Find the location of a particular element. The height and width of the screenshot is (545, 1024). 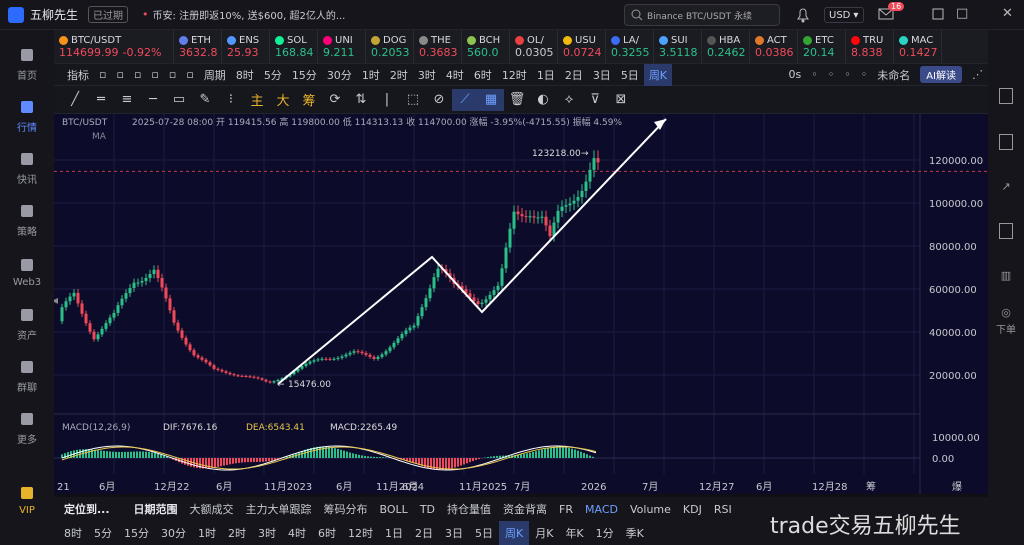

timeframe-1: 5分 is located at coordinates (273, 75).